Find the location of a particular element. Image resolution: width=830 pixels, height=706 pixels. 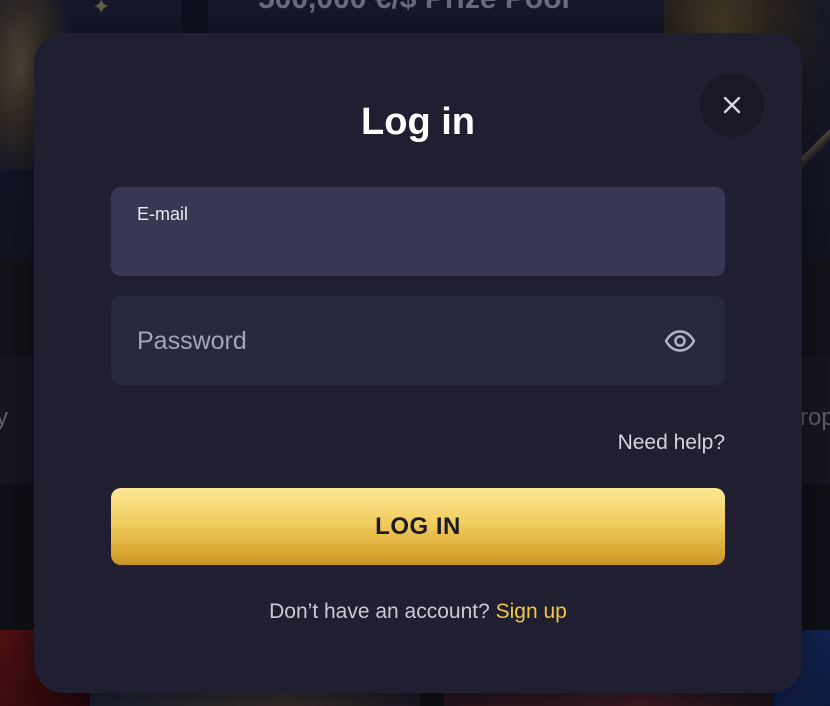

email-field: E-mail is located at coordinates (418, 231).